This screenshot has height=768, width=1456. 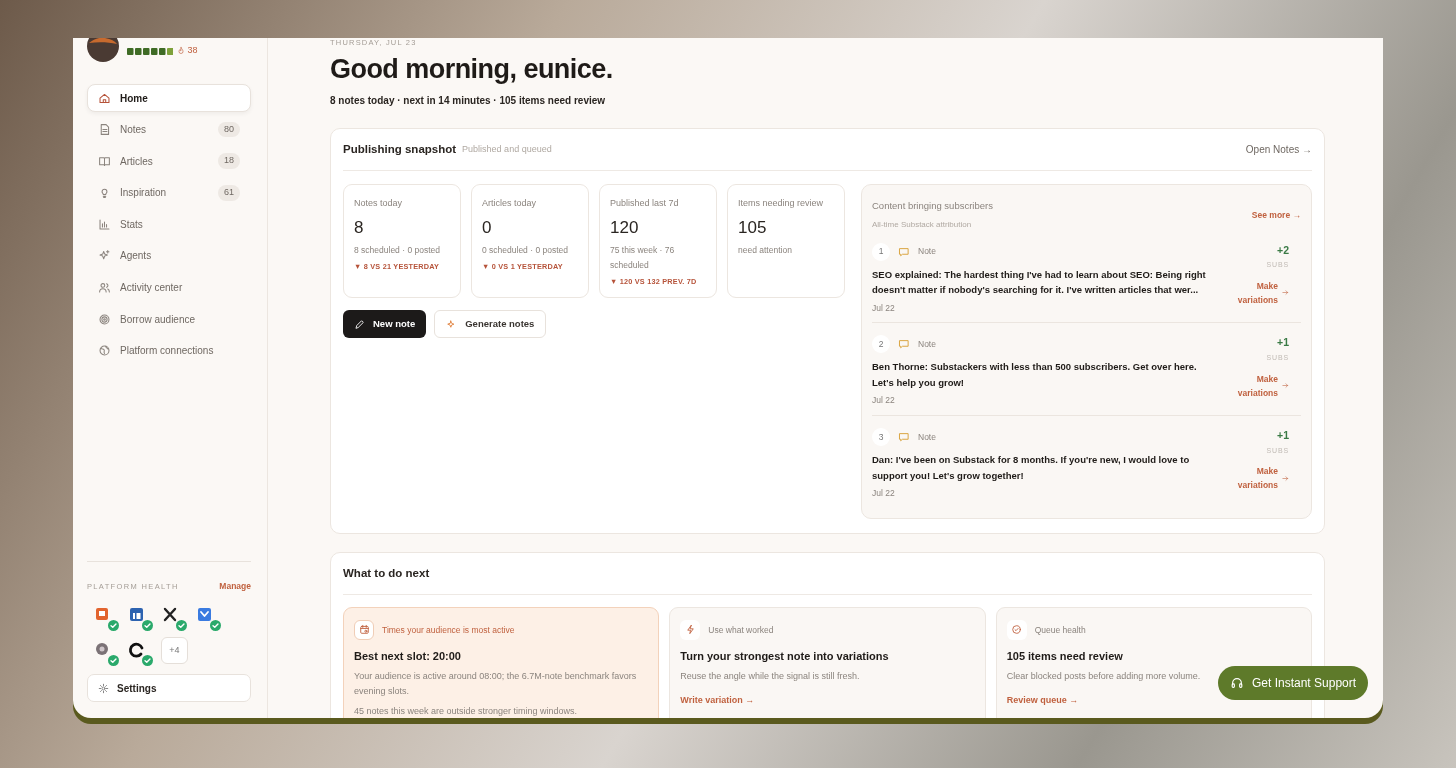 What do you see at coordinates (1278, 150) in the screenshot?
I see `open-notes-link: Open Notes →` at bounding box center [1278, 150].